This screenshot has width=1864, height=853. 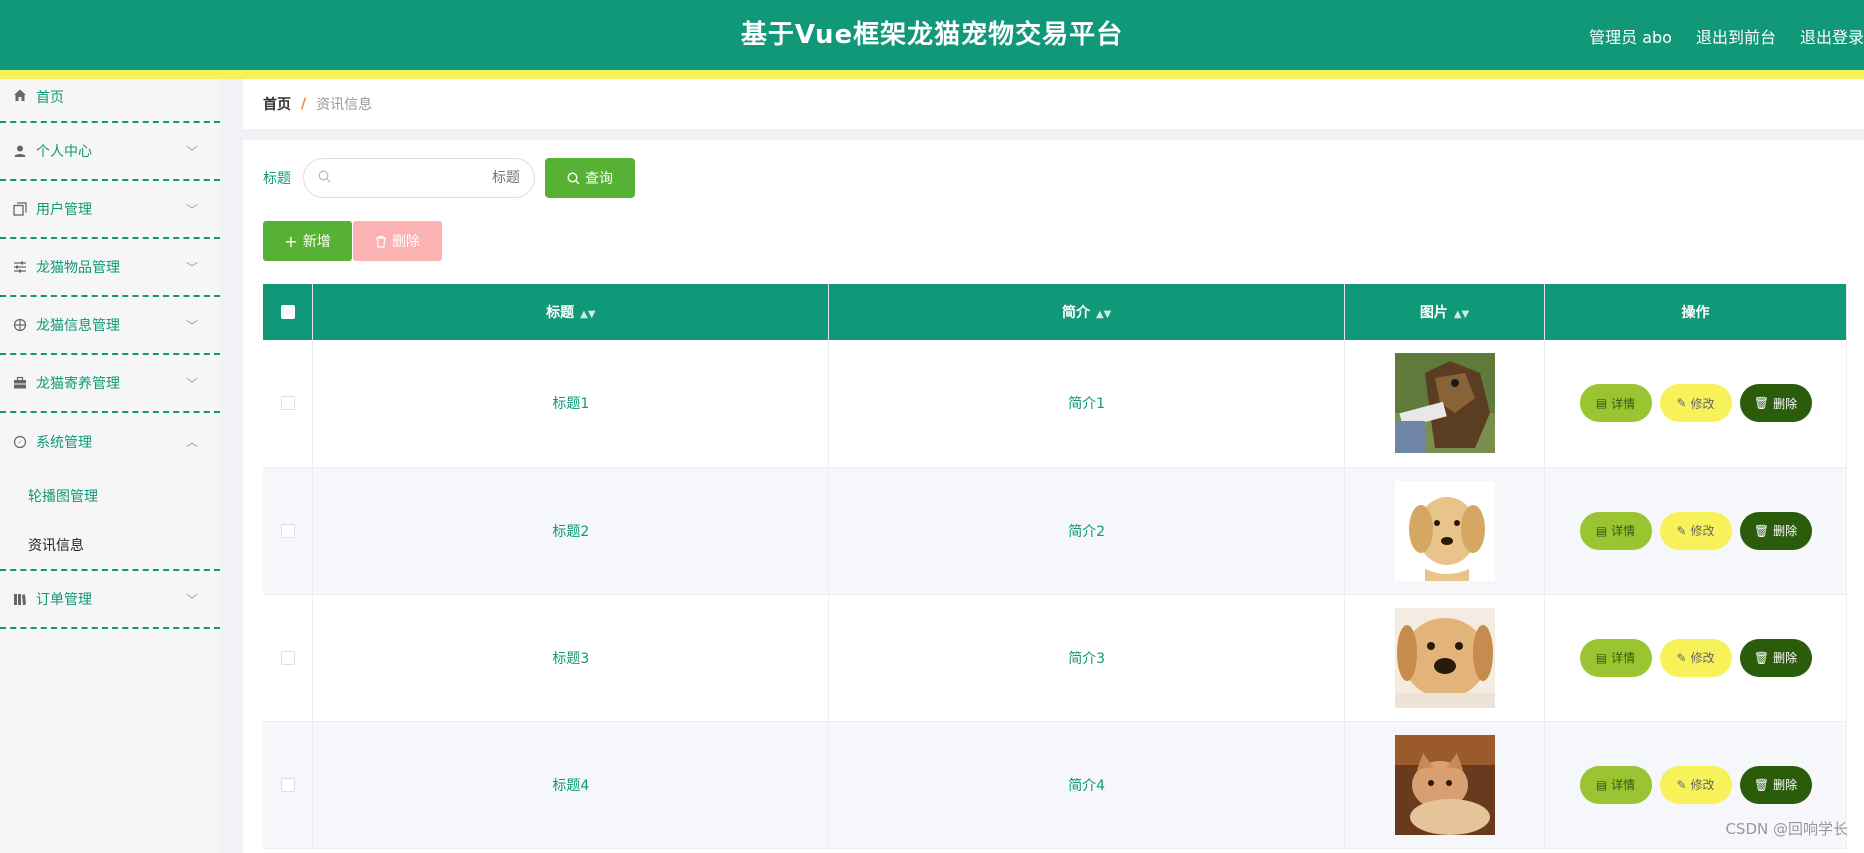 What do you see at coordinates (425, 178) in the screenshot?
I see `search-input` at bounding box center [425, 178].